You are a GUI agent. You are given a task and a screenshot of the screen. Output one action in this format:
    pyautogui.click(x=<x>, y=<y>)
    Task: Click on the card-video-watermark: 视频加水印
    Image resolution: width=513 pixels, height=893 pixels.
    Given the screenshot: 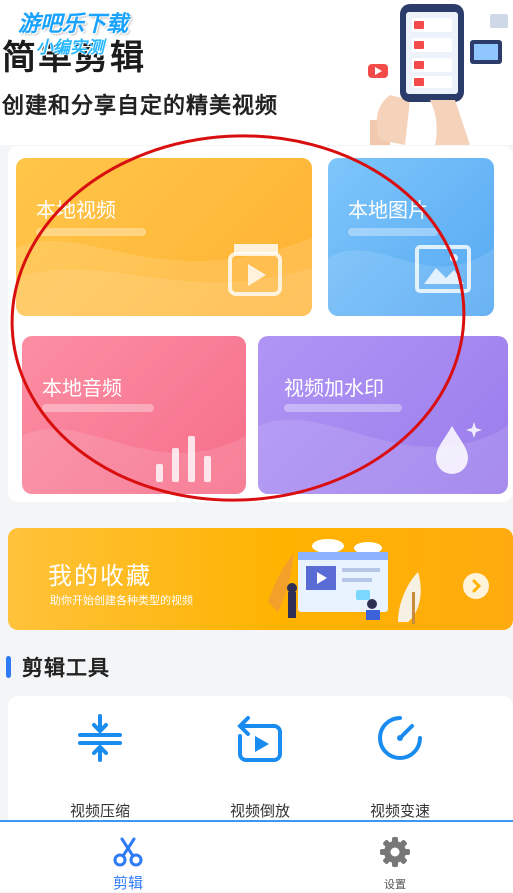 What is the action you would take?
    pyautogui.click(x=383, y=415)
    